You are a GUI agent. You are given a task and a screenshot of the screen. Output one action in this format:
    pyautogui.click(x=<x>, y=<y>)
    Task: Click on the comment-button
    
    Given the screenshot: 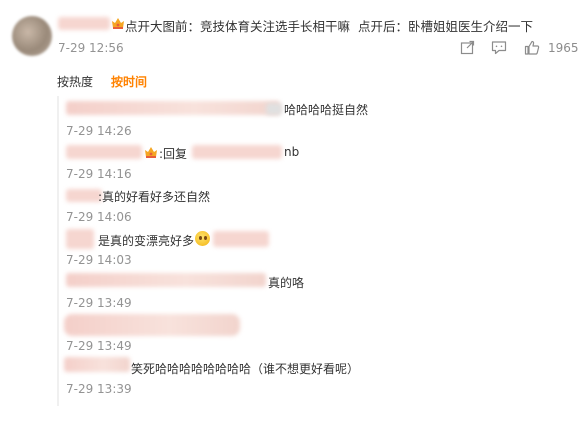 What is the action you would take?
    pyautogui.click(x=499, y=47)
    